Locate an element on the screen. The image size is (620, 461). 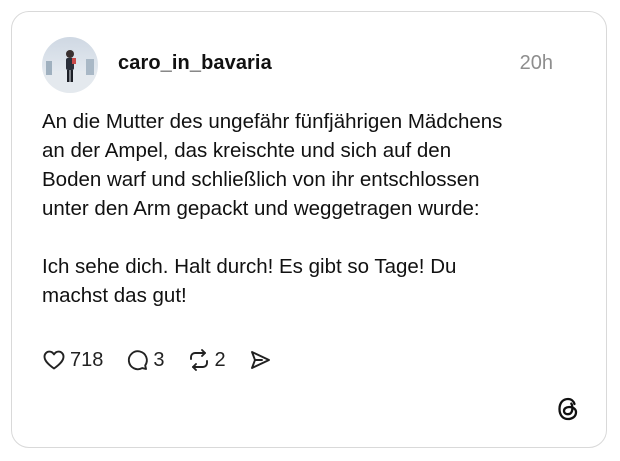
heart-icon is located at coordinates (54, 360).